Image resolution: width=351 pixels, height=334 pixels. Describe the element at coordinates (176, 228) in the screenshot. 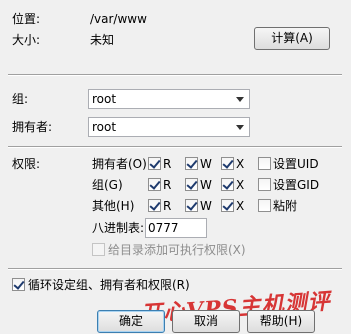

I see `octal-input: 0777` at that location.